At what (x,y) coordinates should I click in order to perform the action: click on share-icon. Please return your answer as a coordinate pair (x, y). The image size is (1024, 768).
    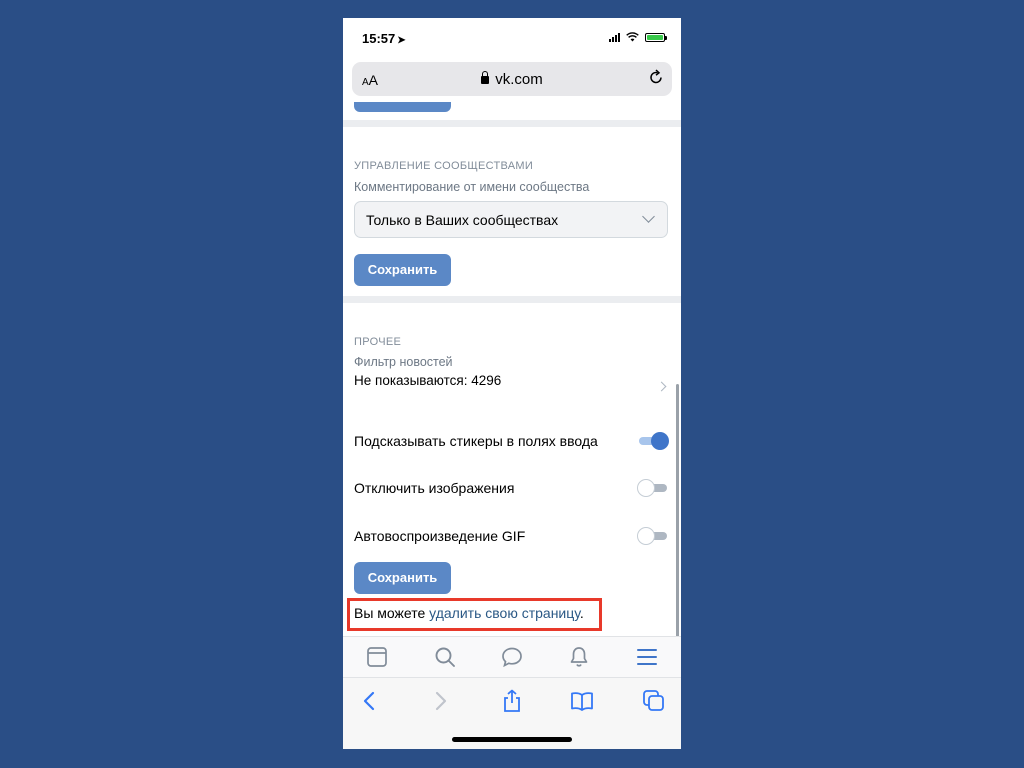
    Looking at the image, I should click on (512, 701).